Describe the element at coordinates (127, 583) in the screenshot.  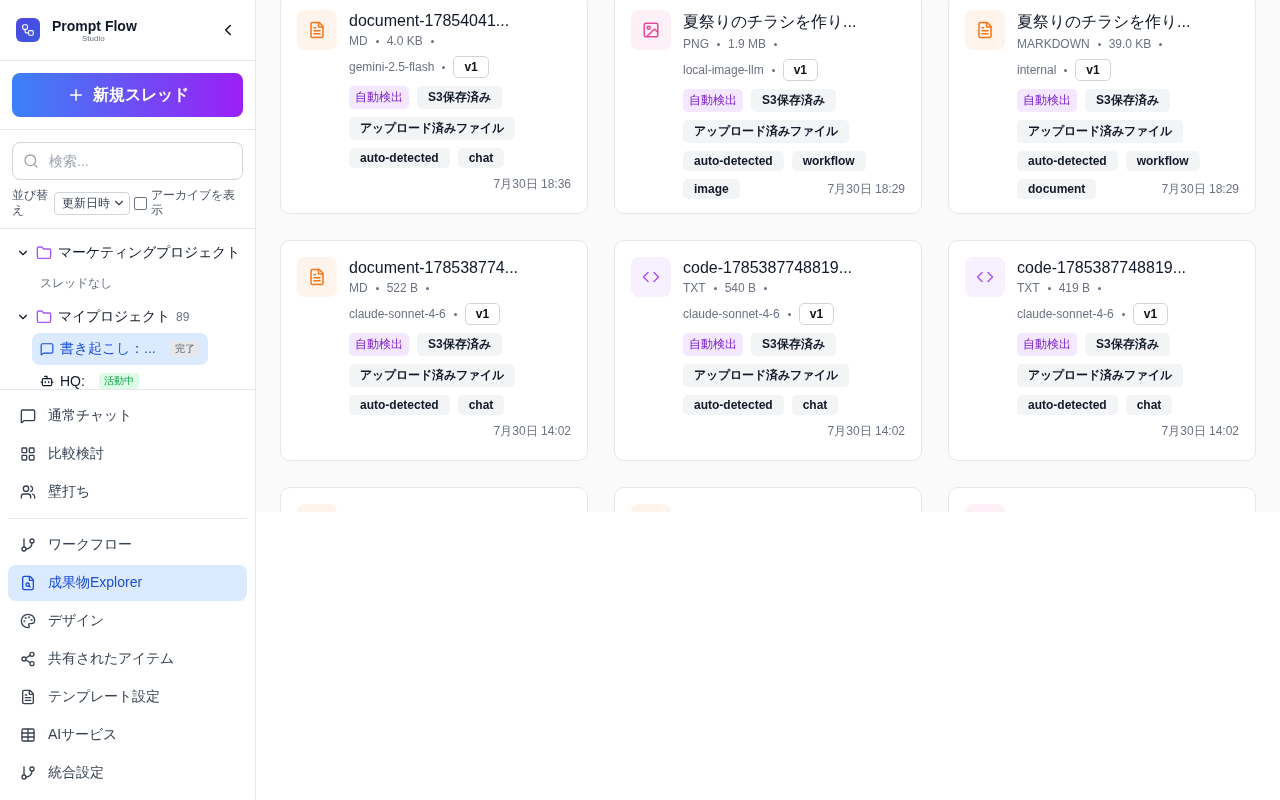
I see `nav-item: 成果物Explorer` at that location.